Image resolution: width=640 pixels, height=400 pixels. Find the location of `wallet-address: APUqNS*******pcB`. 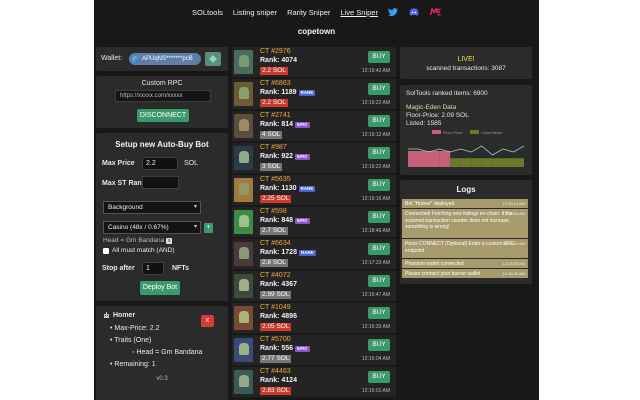

wallet-address: APUqNS*******pcB is located at coordinates (167, 59).